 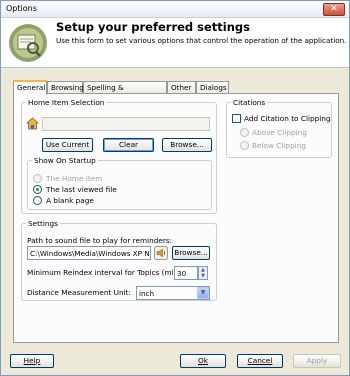 What do you see at coordinates (279, 145) in the screenshot?
I see `below-clipping-label: Below Clipping` at bounding box center [279, 145].